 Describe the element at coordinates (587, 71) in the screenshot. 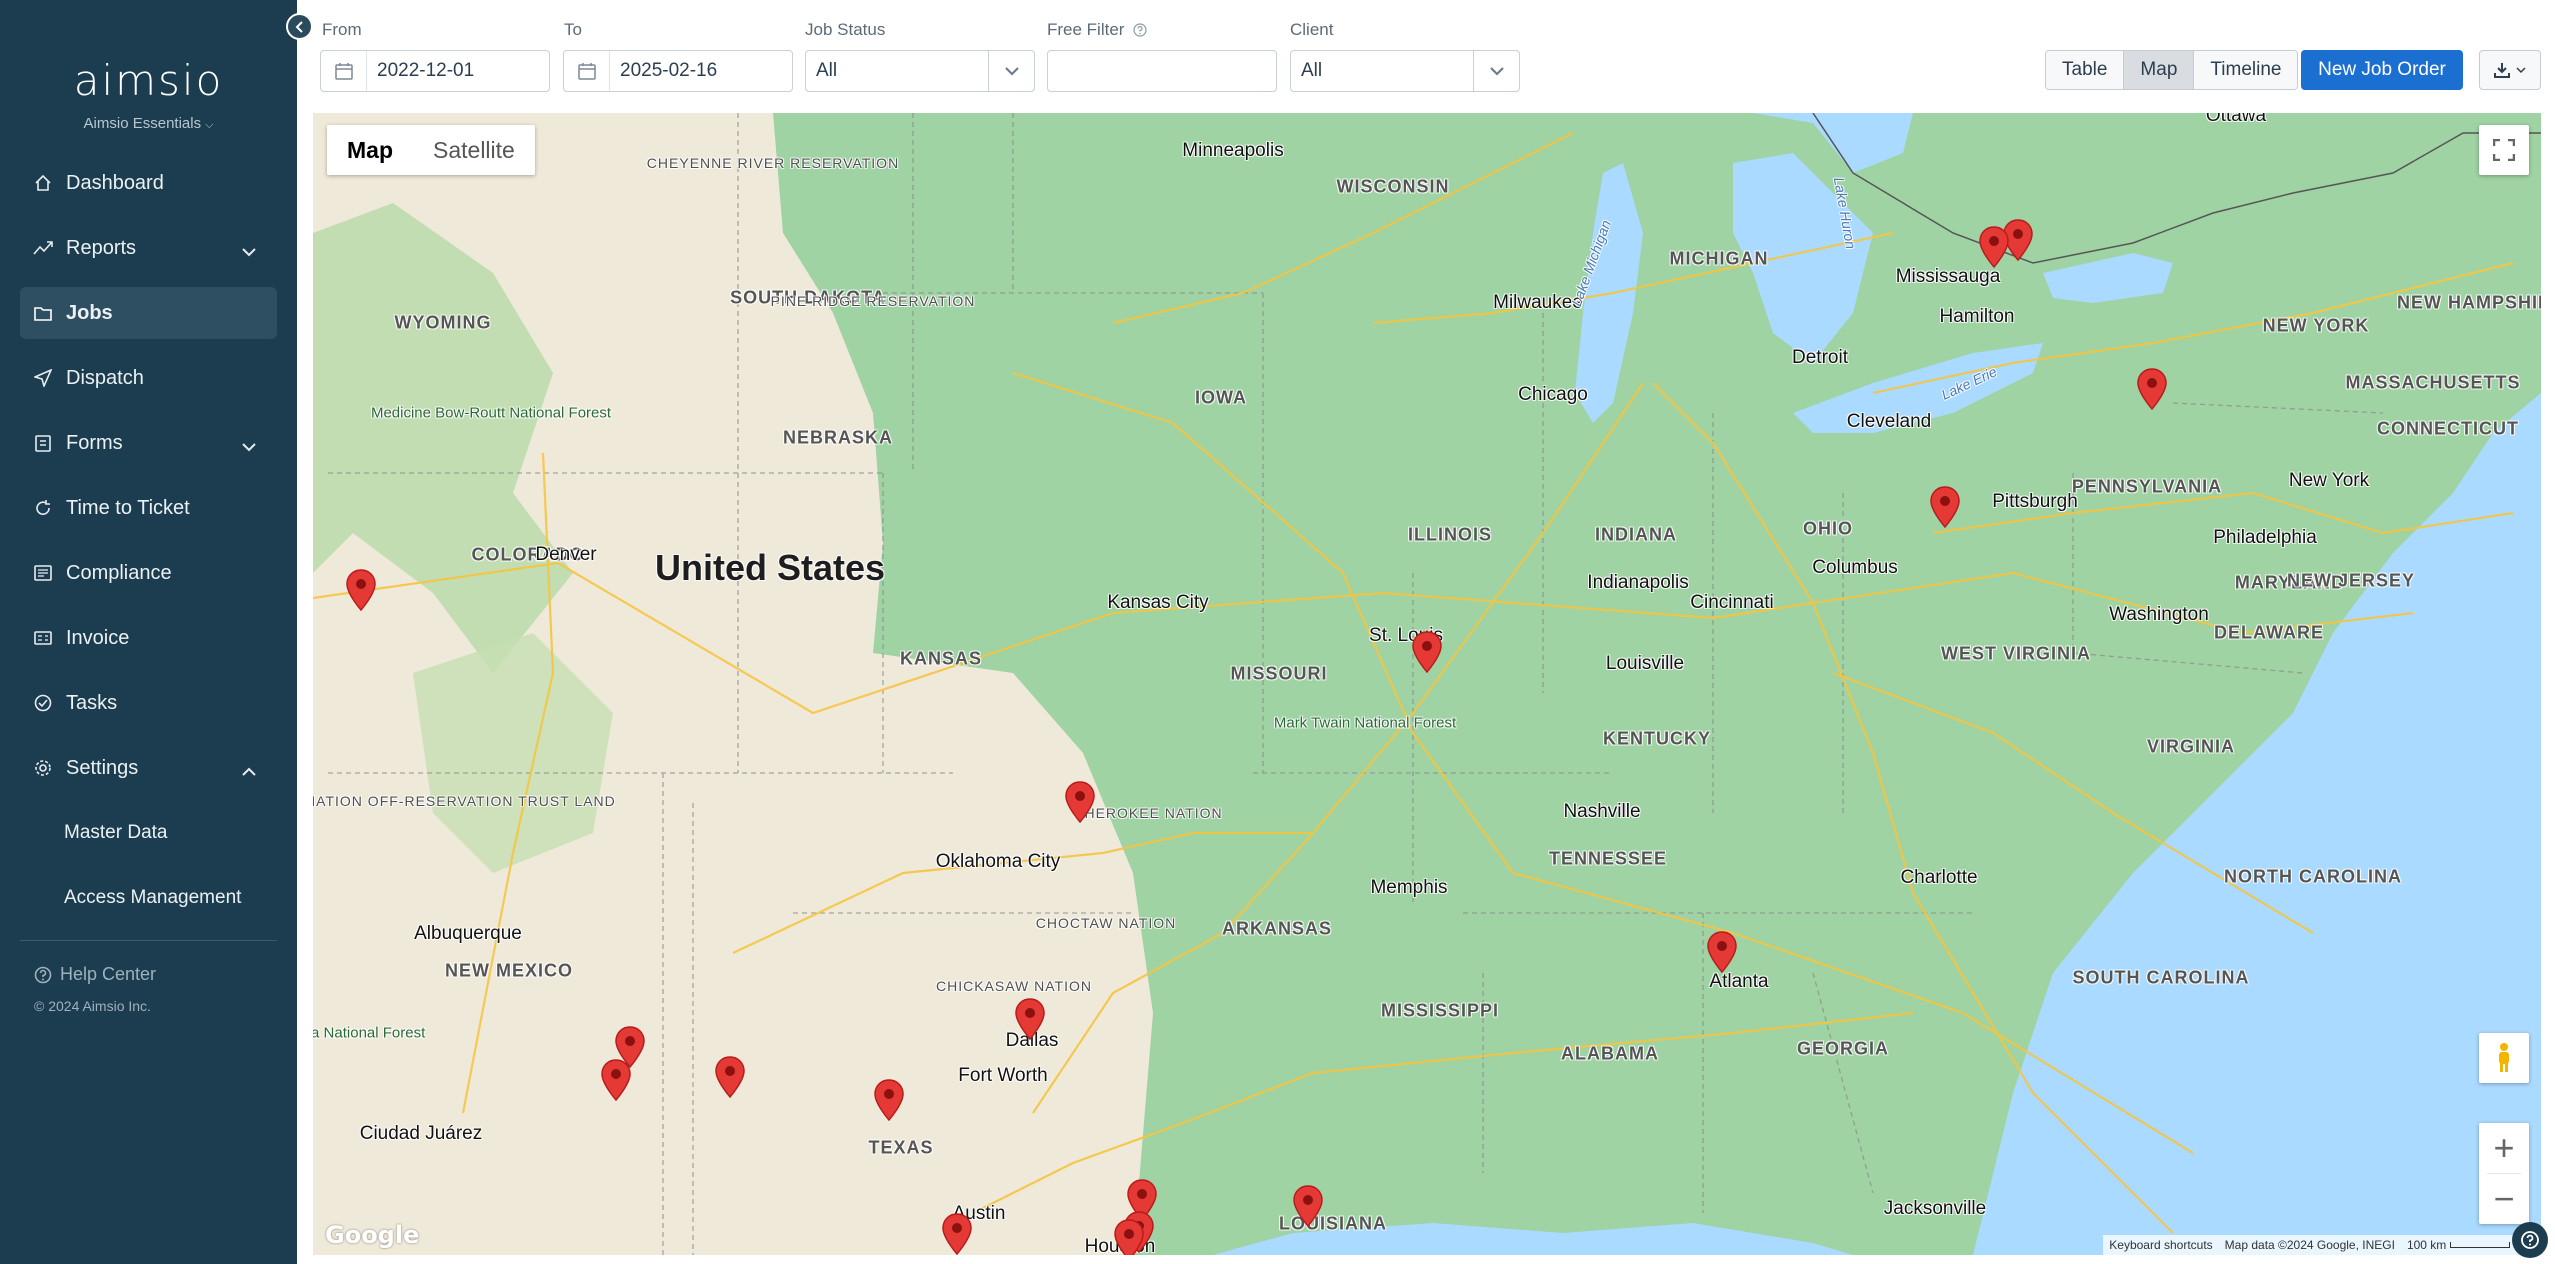

I see `calendar-icon` at that location.